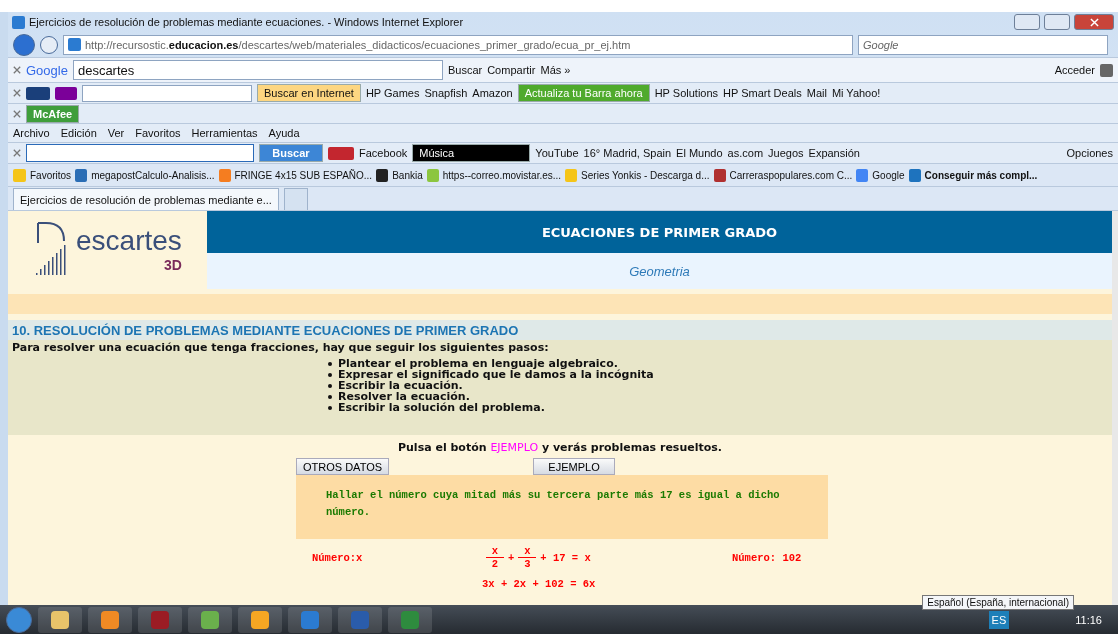 This screenshot has width=1118, height=634. What do you see at coordinates (478, 363) in the screenshot?
I see `step-item: Plantear el problema en lenguaje algebraico.` at bounding box center [478, 363].